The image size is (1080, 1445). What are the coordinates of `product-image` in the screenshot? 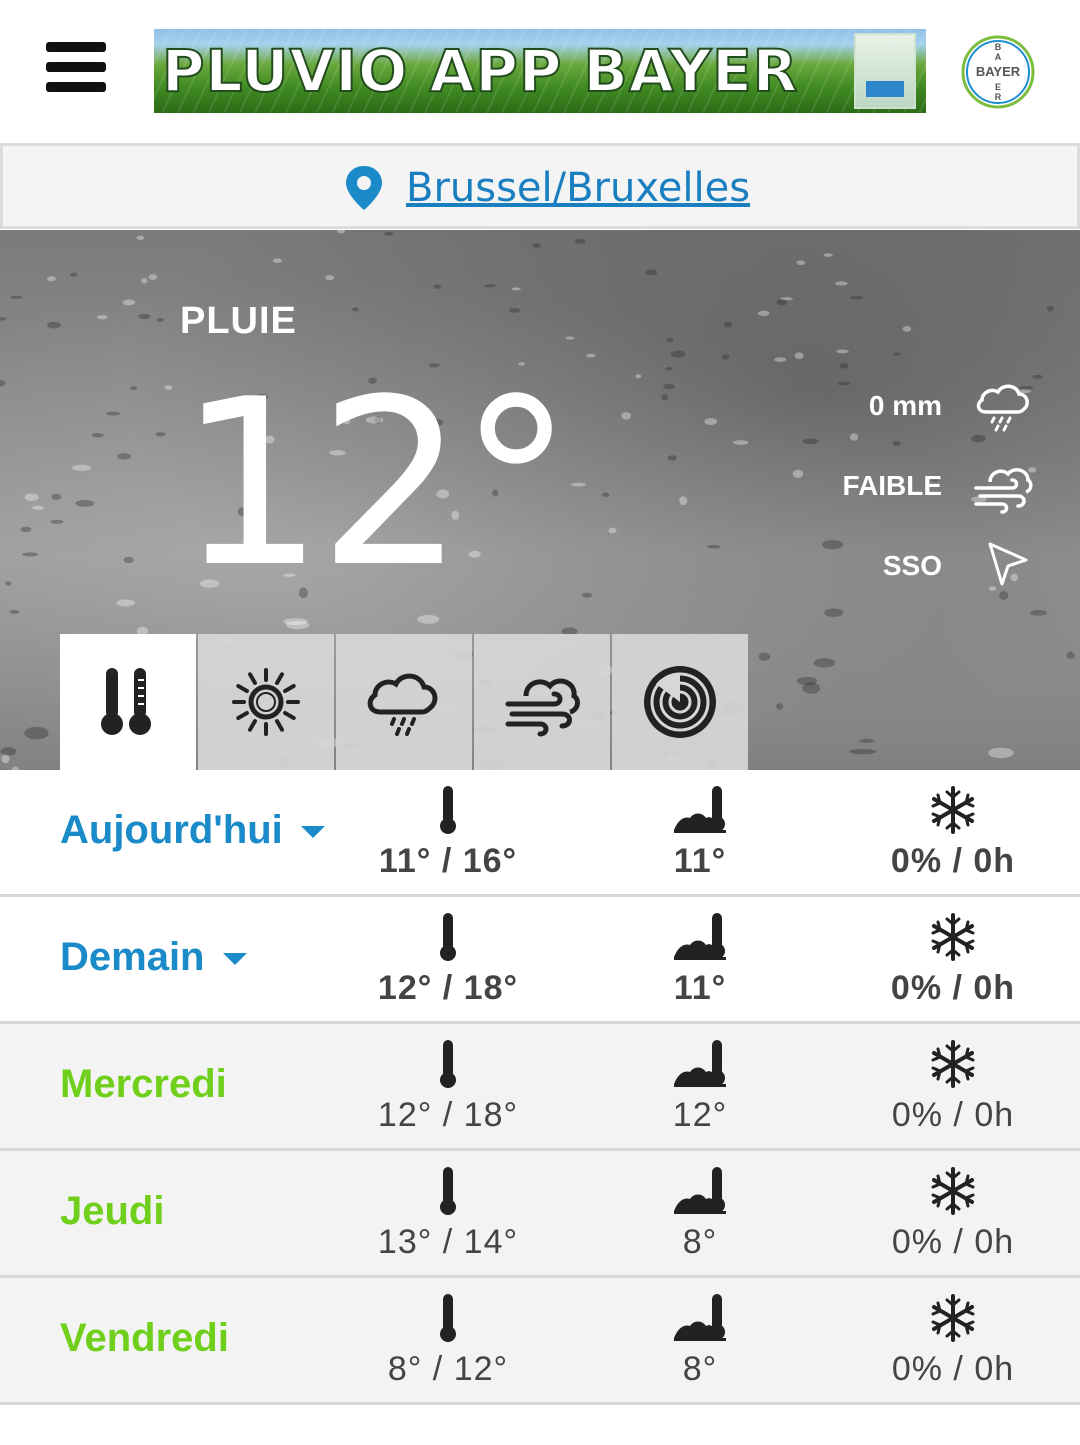 It's located at (885, 71).